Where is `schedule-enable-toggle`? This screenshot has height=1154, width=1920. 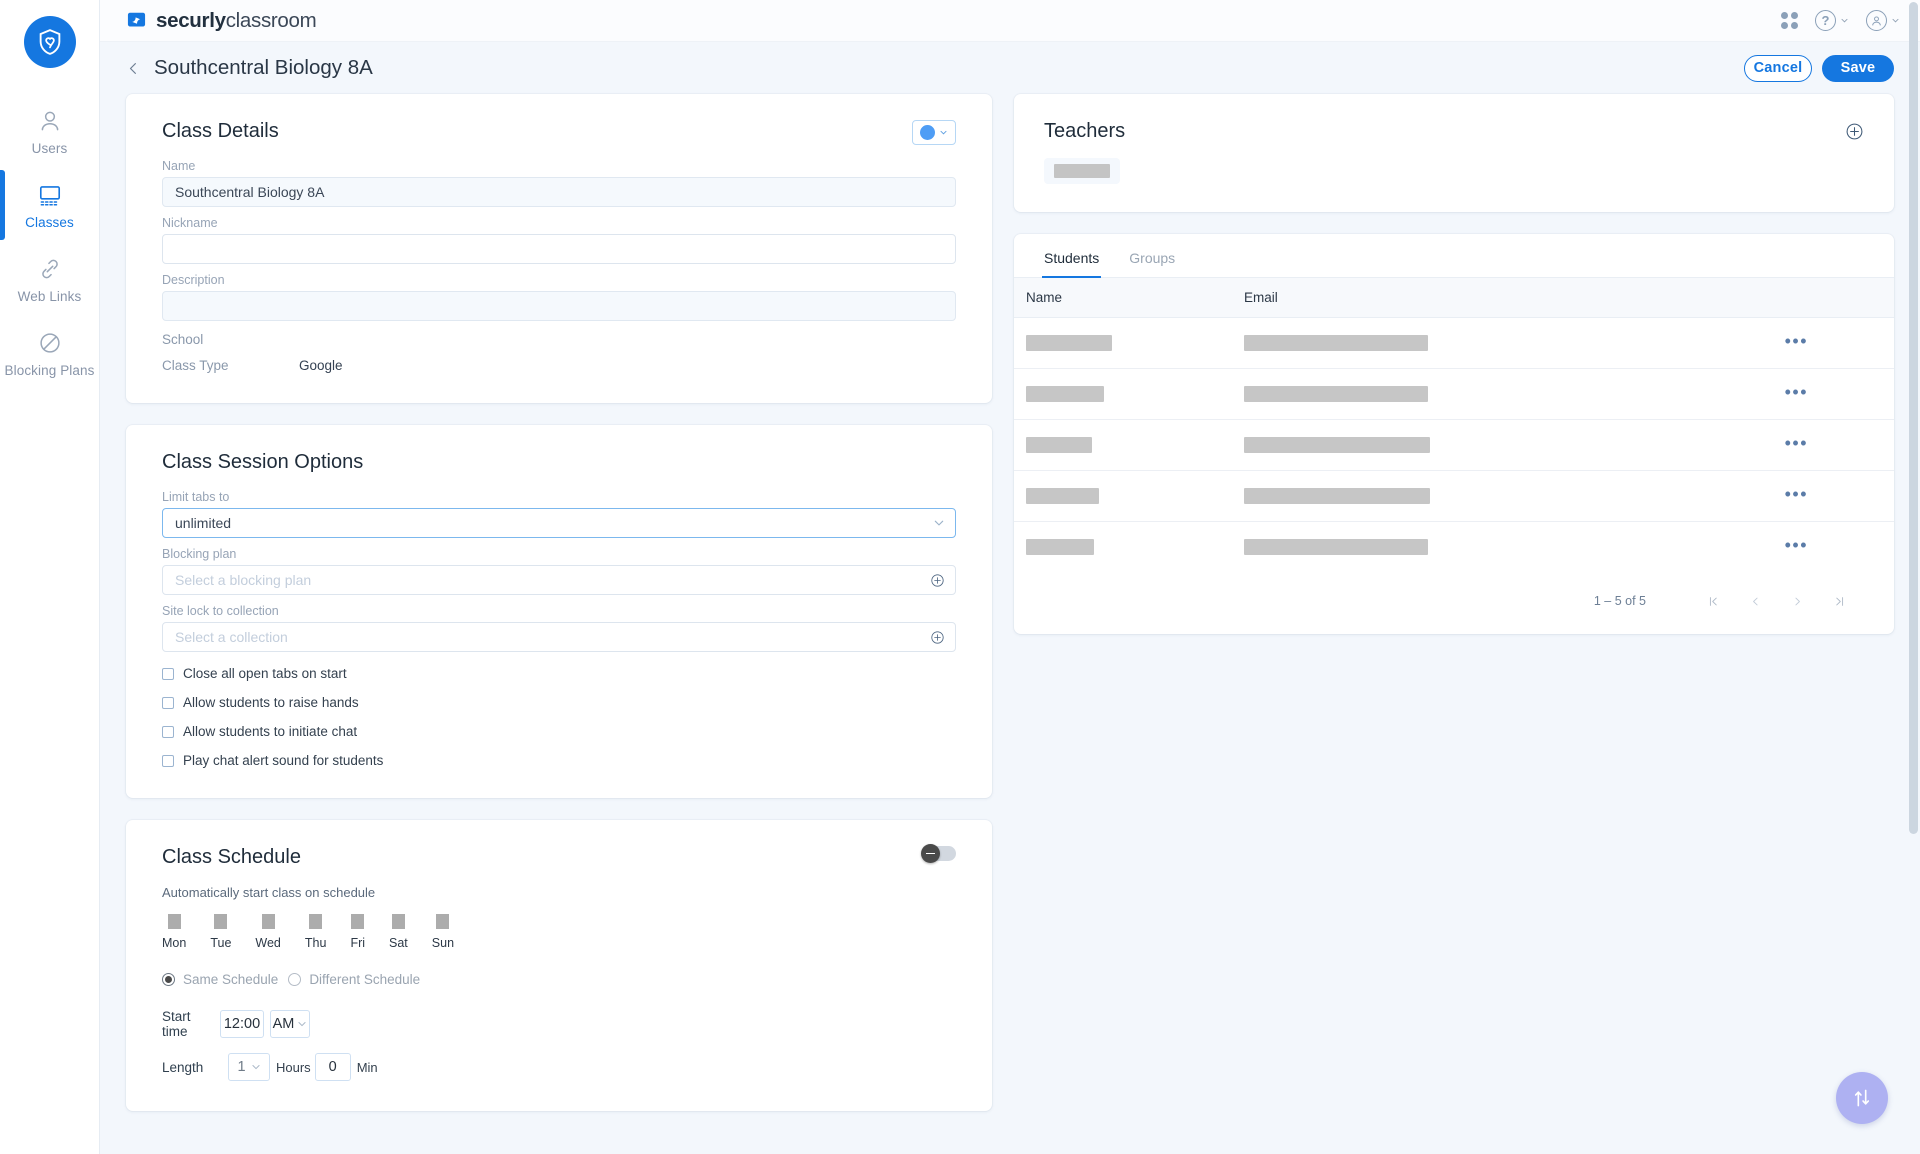 schedule-enable-toggle is located at coordinates (938, 853).